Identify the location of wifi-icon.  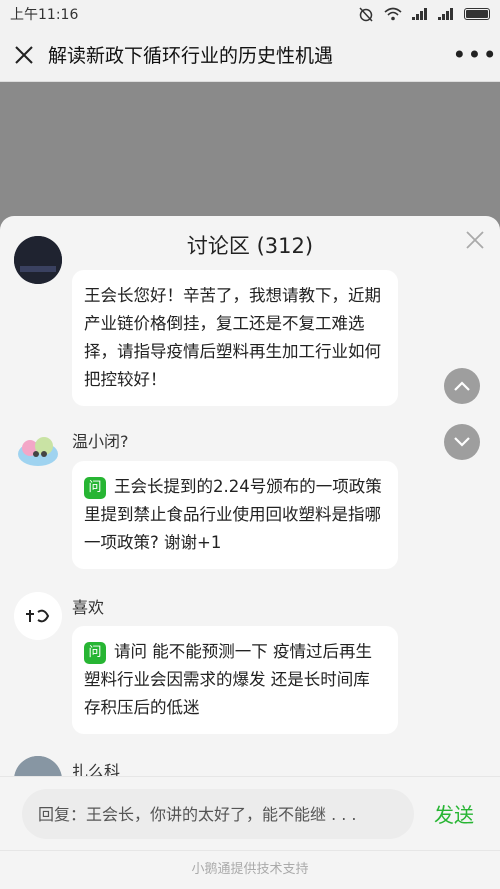
(393, 14).